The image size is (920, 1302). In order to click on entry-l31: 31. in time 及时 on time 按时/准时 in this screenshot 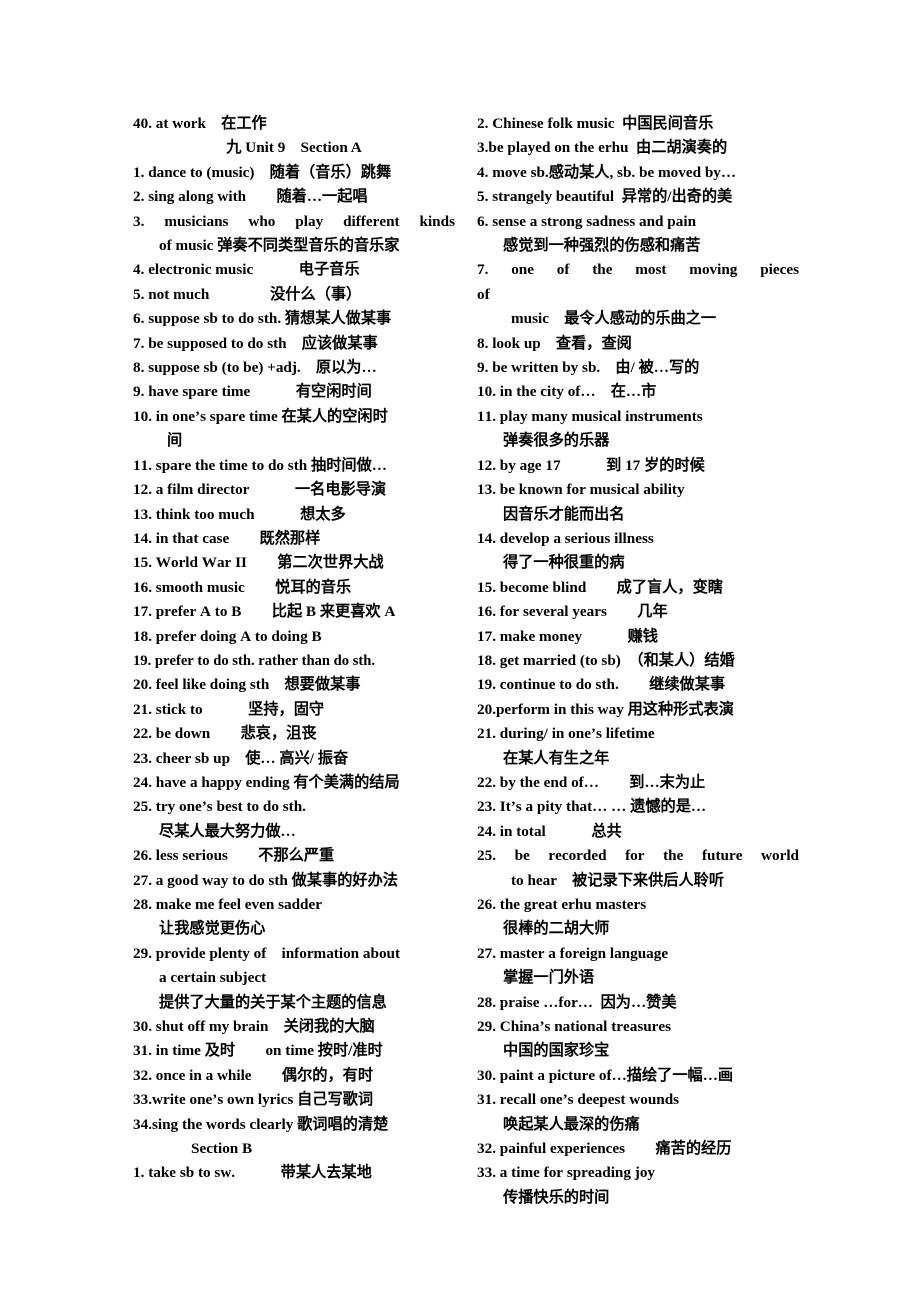, I will do `click(258, 1051)`.